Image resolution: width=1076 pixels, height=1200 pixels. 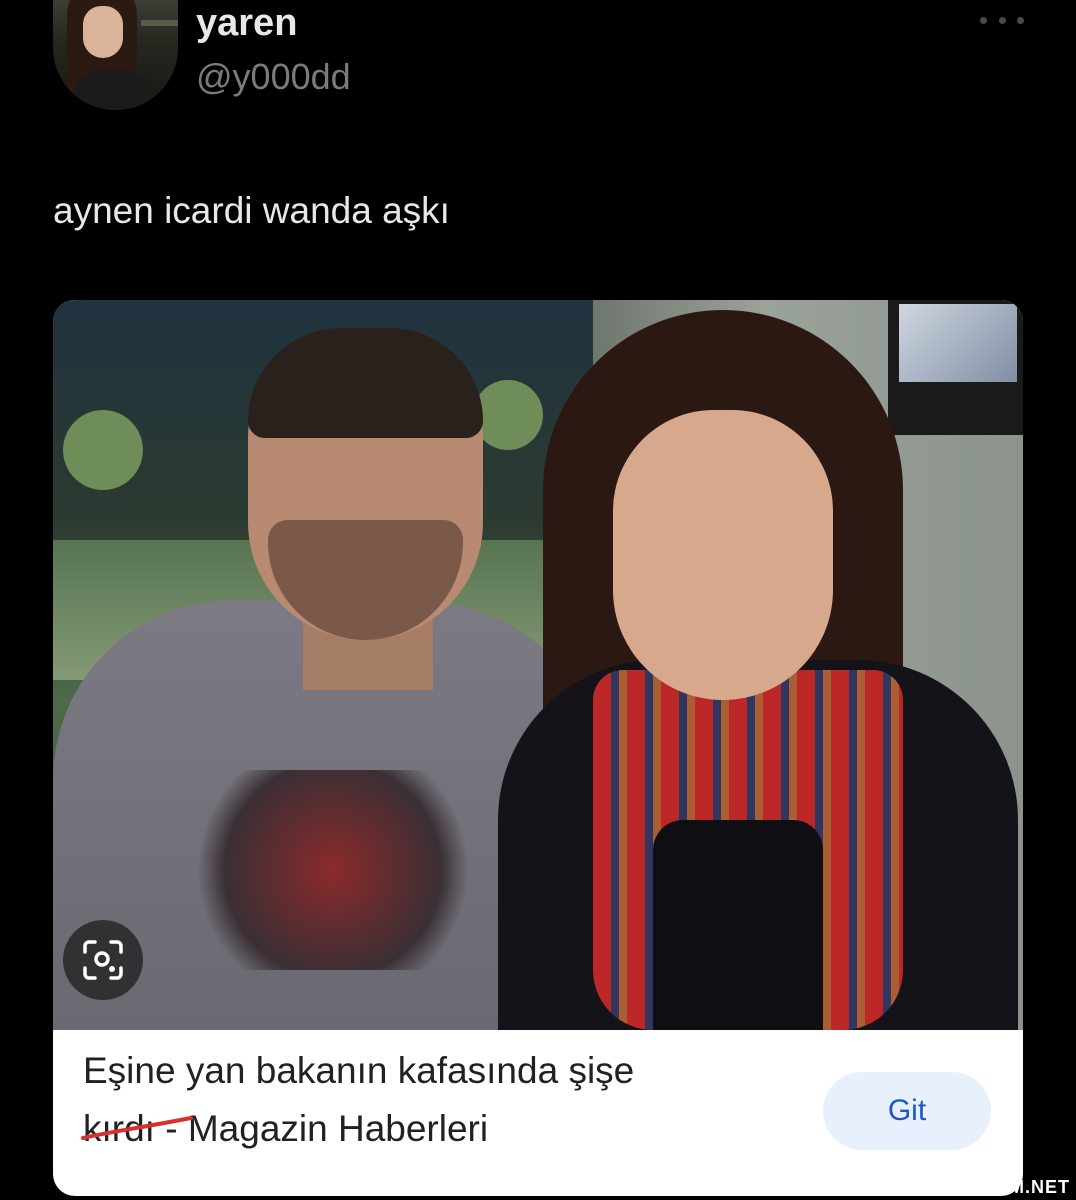 I want to click on caption-line-1: Eşine yan bakanın kafasında şişe, so click(x=359, y=1070).